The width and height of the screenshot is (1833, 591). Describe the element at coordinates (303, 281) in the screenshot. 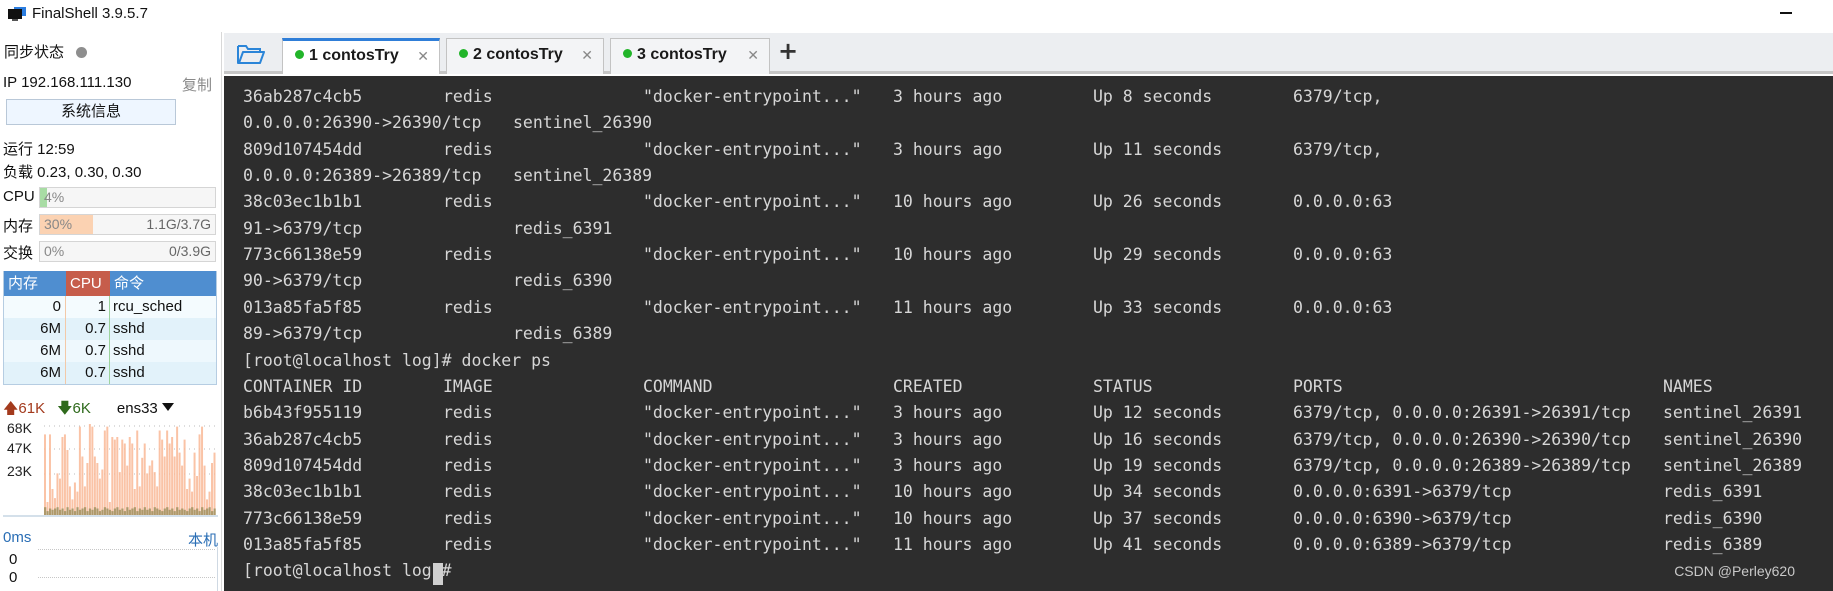

I see `cell-ports-wrap: 90->6379/tcp` at that location.